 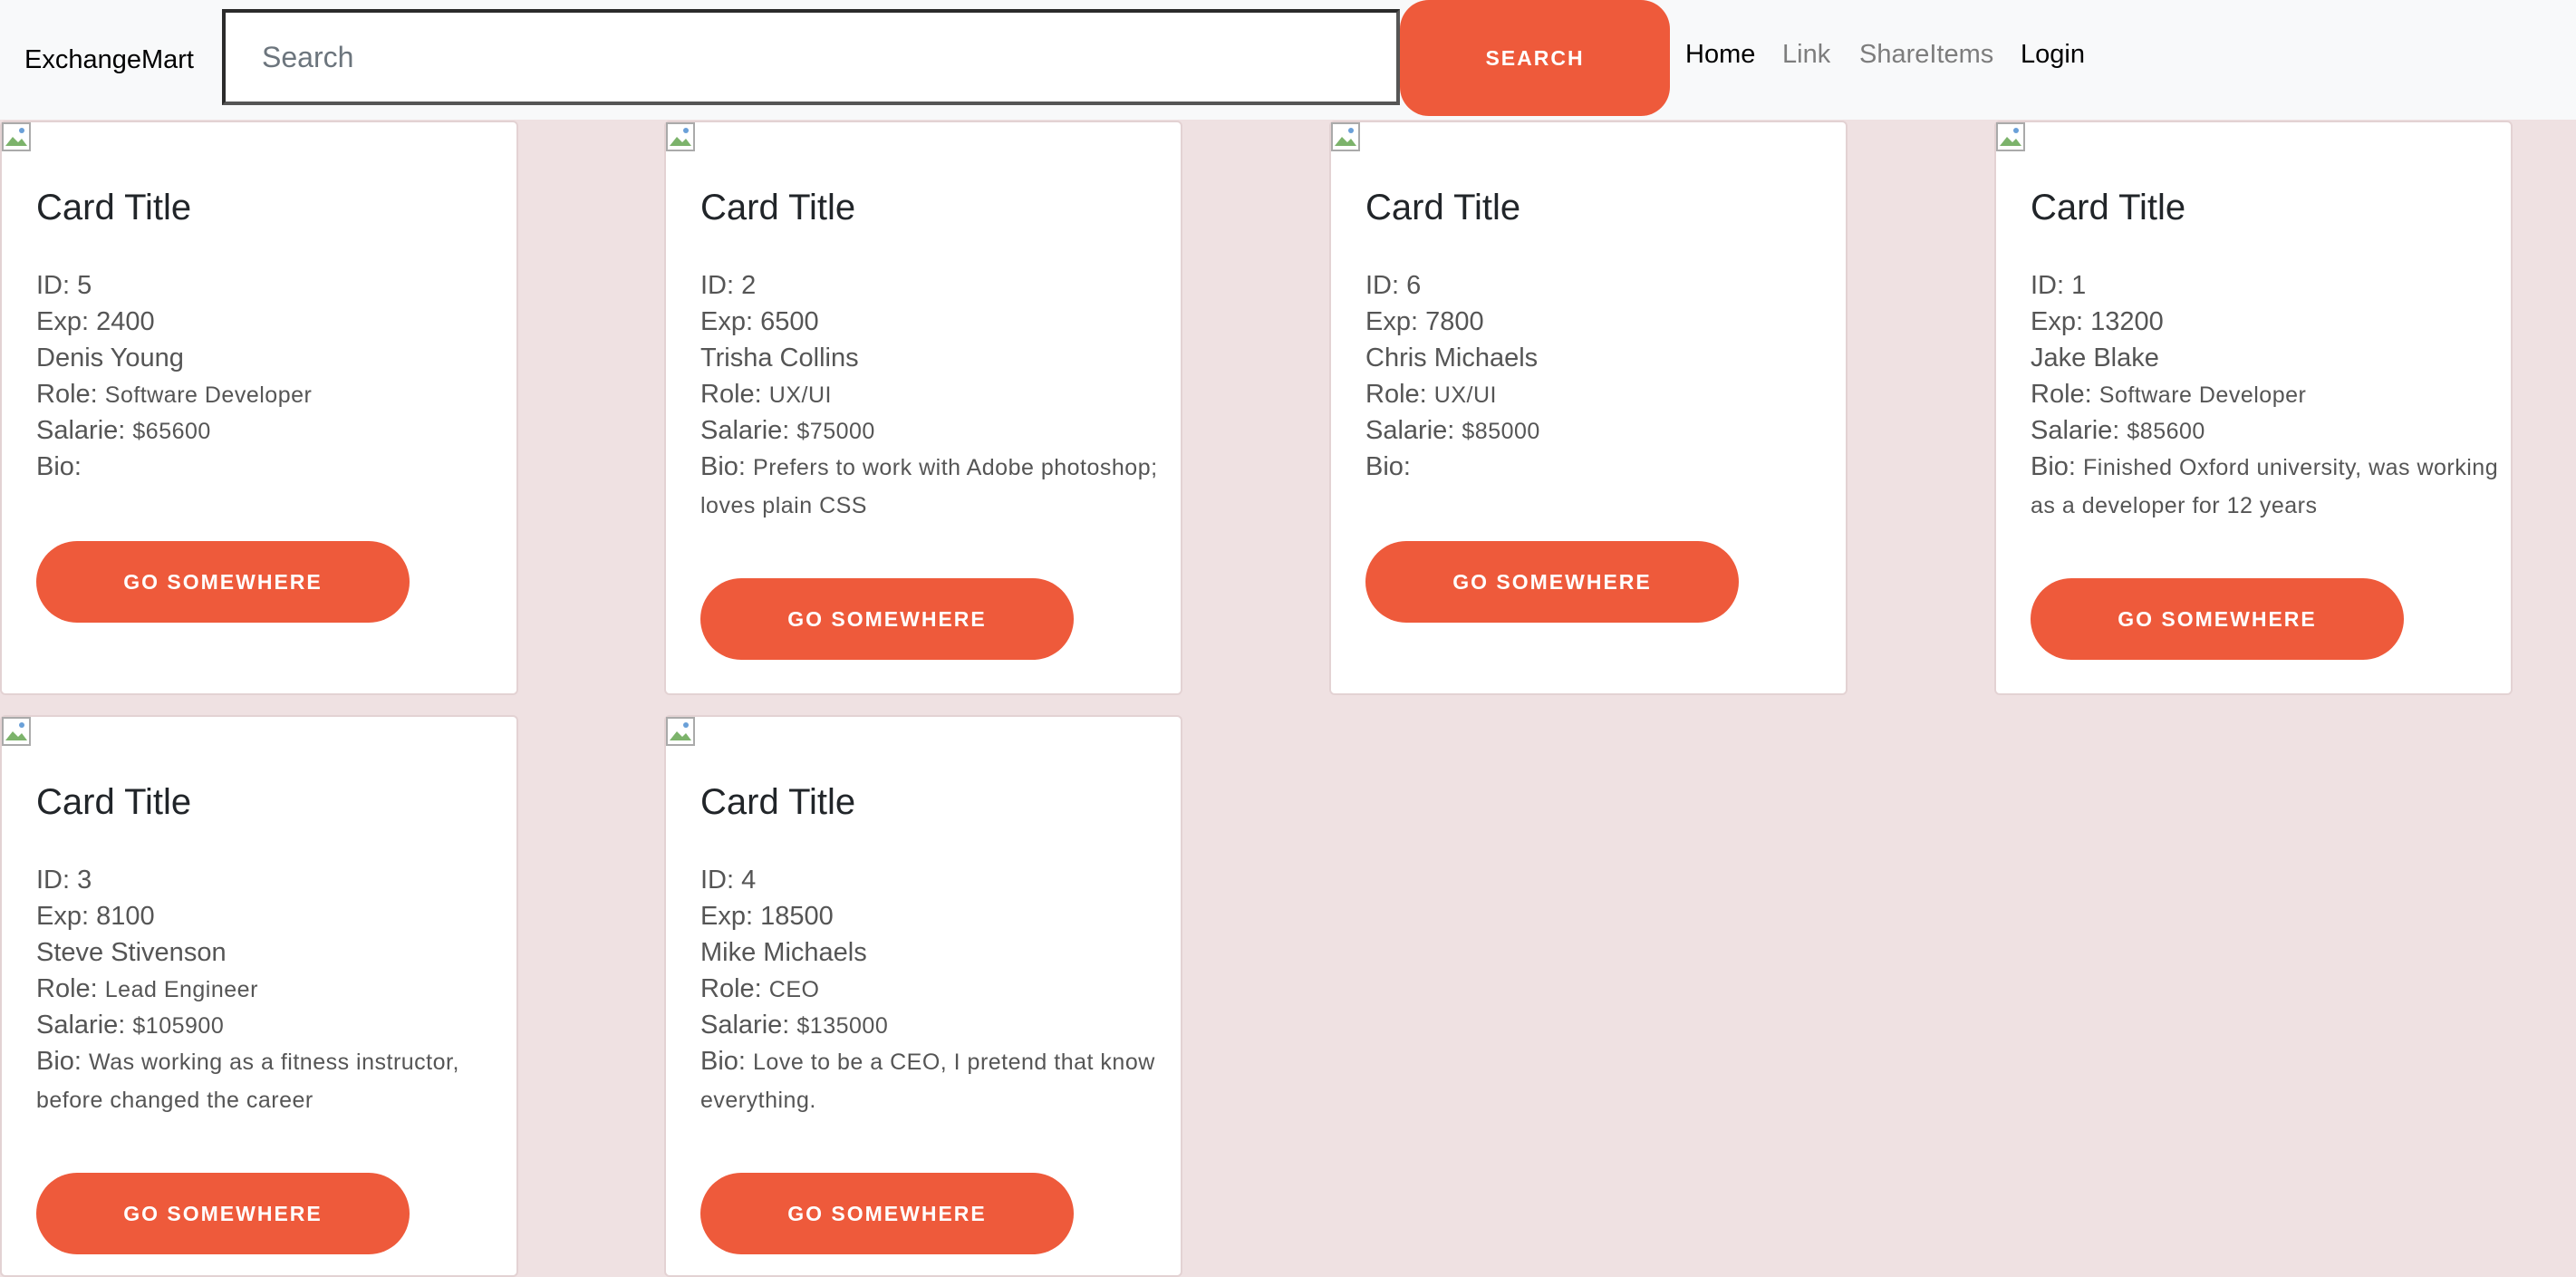 I want to click on card-role: Role: CEO, so click(x=760, y=988).